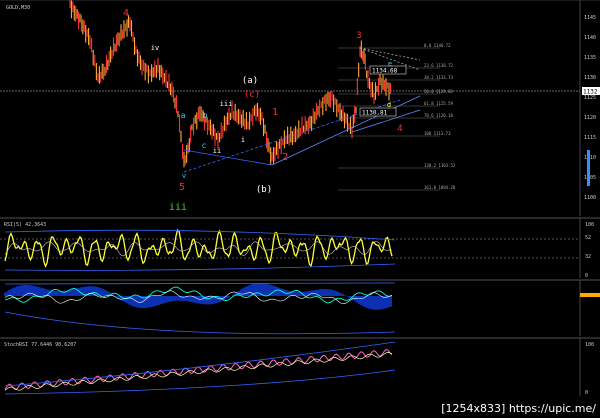  I want to click on fib-label: 100 1113.73, so click(437, 133).